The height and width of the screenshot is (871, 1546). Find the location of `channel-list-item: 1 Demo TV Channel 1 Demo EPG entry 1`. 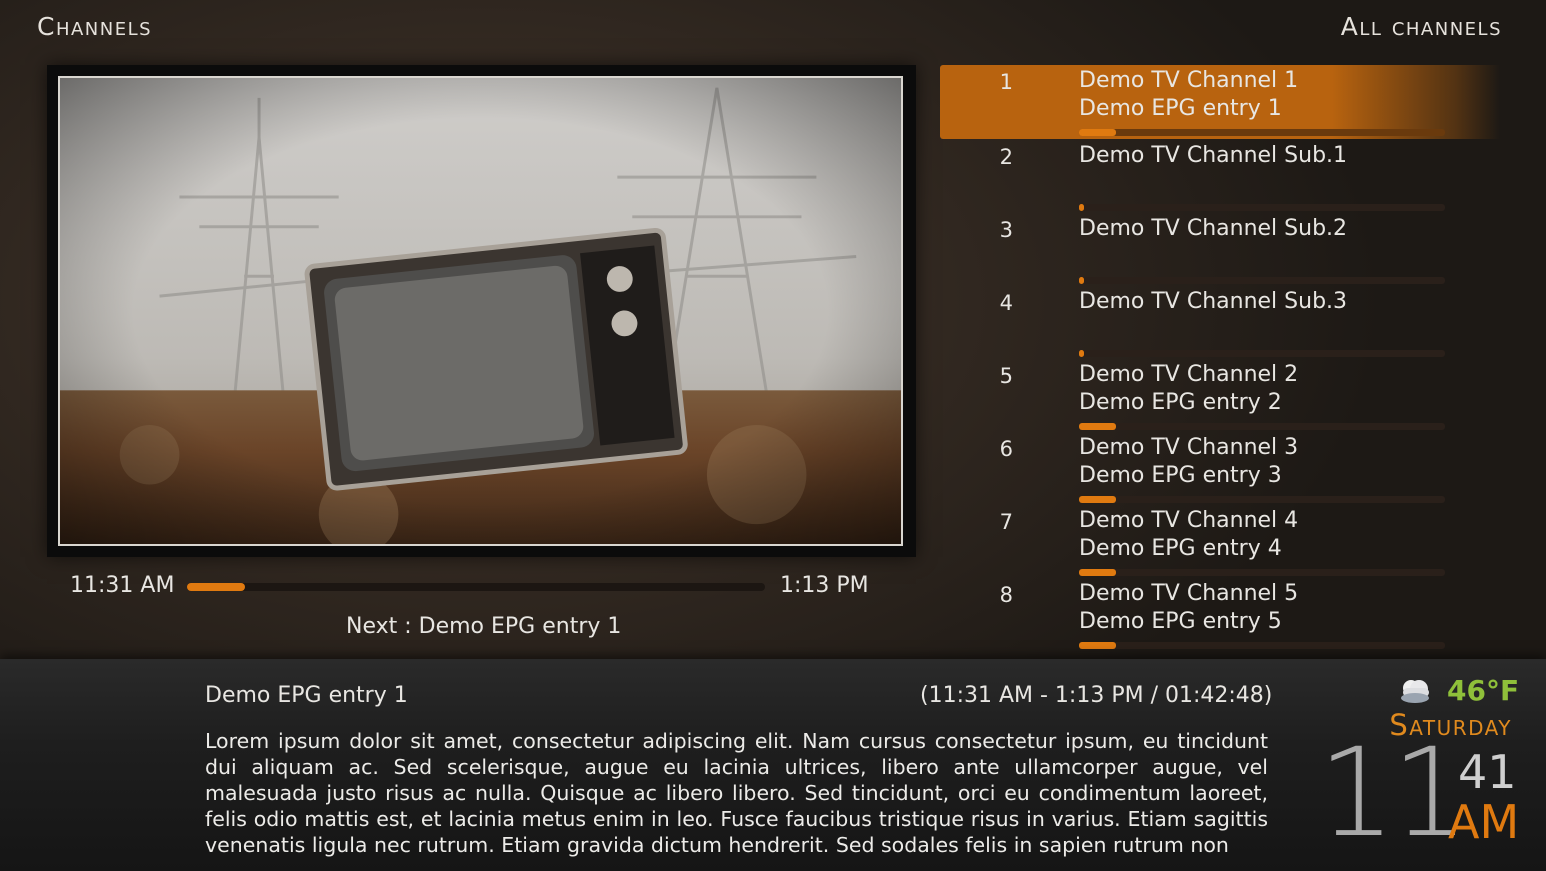

channel-list-item: 1 Demo TV Channel 1 Demo EPG entry 1 is located at coordinates (1220, 102).